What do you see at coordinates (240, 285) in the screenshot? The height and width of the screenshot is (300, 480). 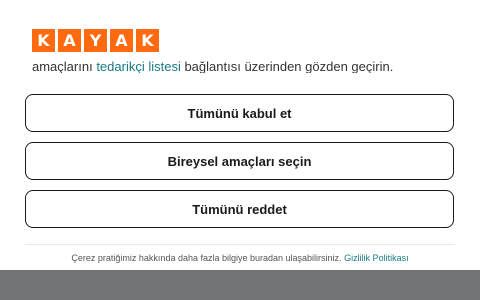 I see `page-backdrop` at bounding box center [240, 285].